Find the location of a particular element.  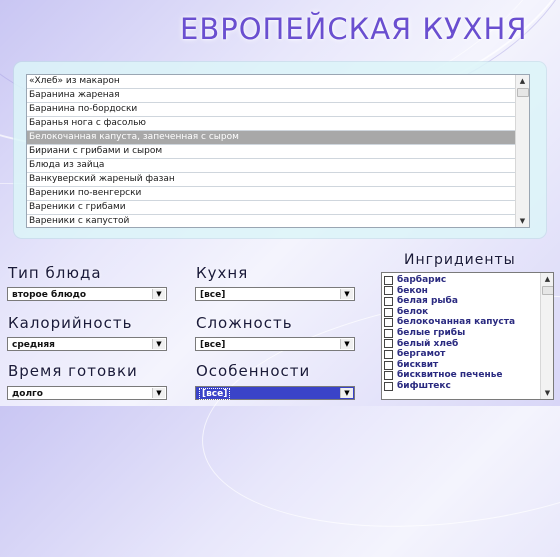

ingredient-item: белые грибы is located at coordinates (462, 333).